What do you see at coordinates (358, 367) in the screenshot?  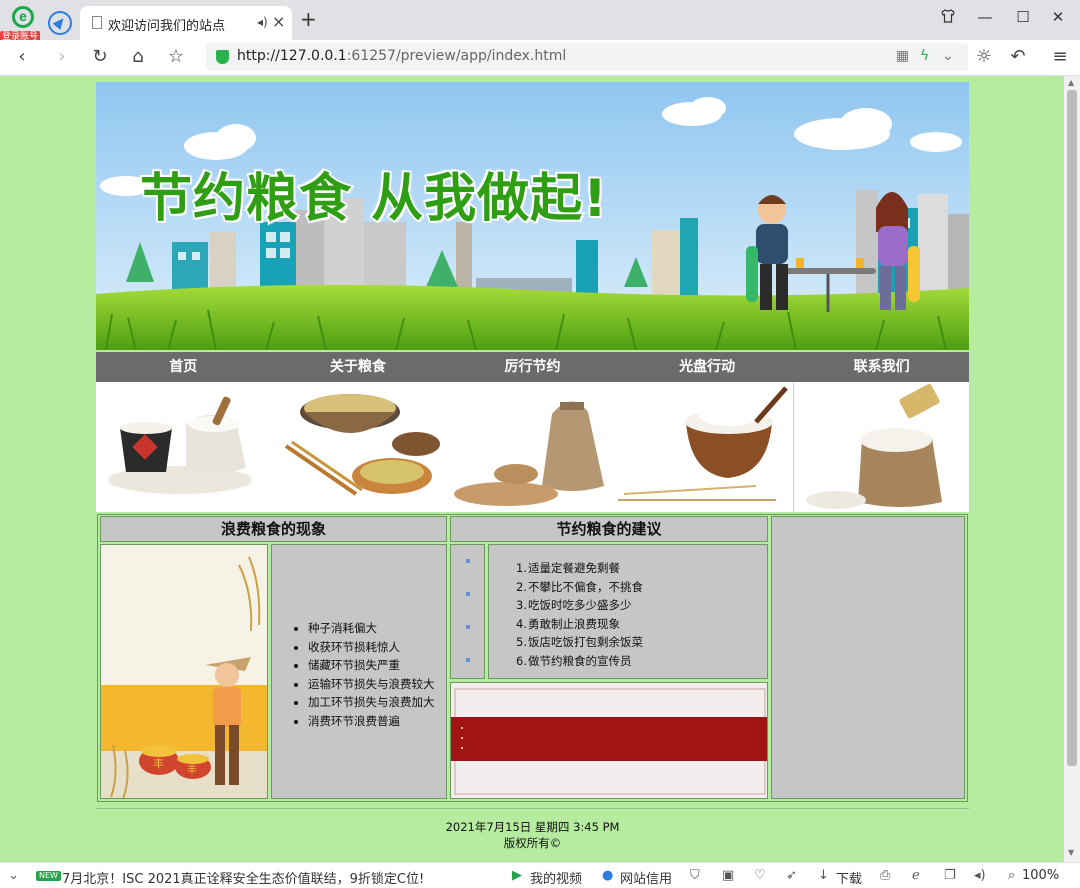 I see `nav-item-about-grain: 关于粮食` at bounding box center [358, 367].